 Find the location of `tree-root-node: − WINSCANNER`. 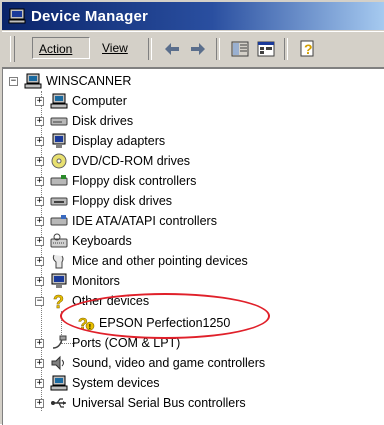

tree-root-node: − WINSCANNER is located at coordinates (70, 81).